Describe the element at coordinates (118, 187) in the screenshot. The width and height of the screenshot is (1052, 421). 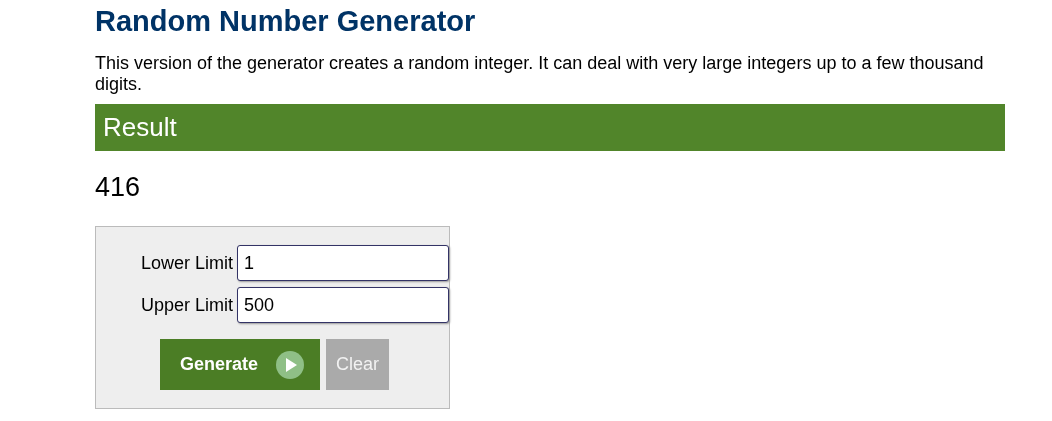
I see `result-value: 416` at that location.